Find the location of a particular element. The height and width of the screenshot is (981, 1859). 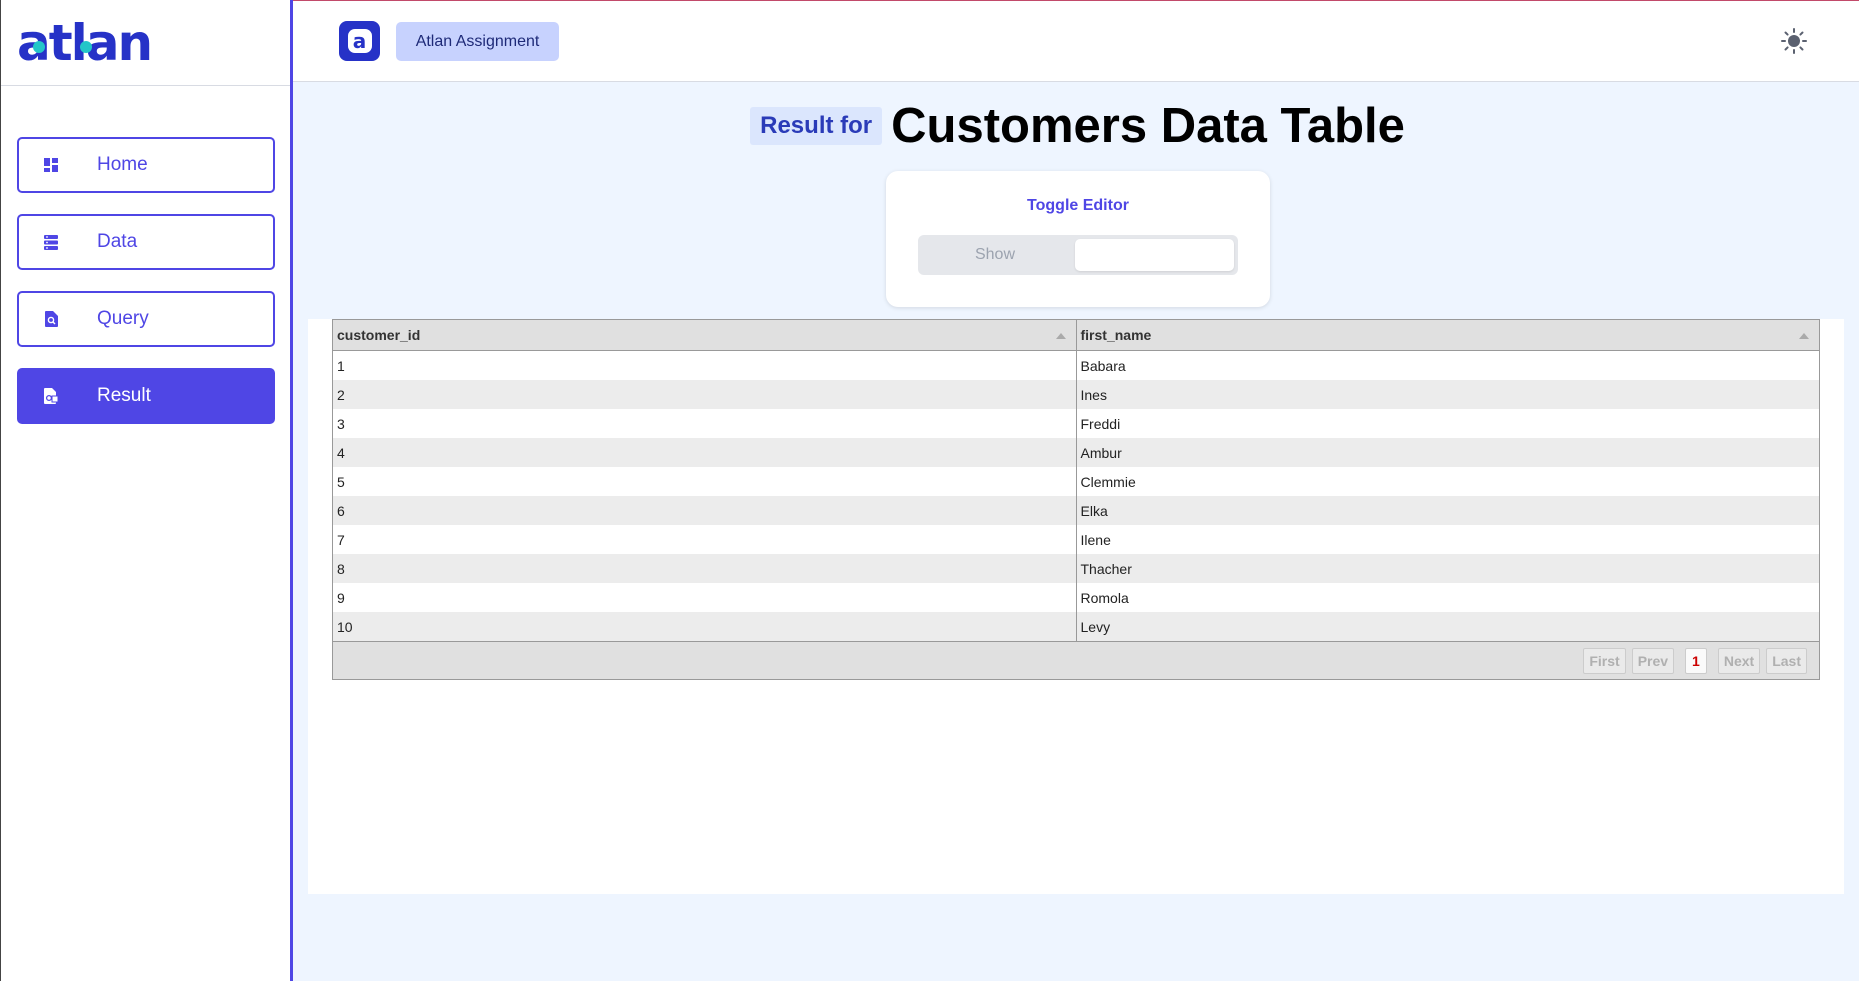

table-row: 9 Romola is located at coordinates (1076, 597).